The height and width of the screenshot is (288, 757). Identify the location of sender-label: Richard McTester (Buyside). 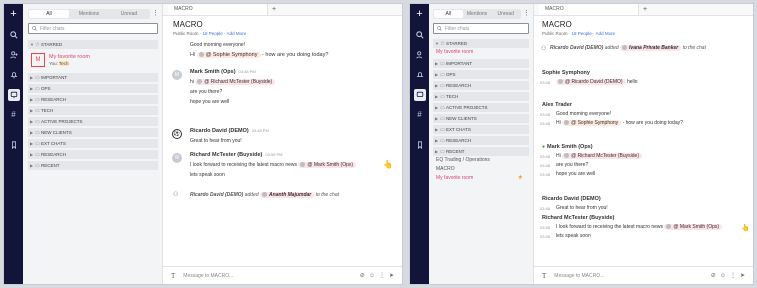
(226, 155).